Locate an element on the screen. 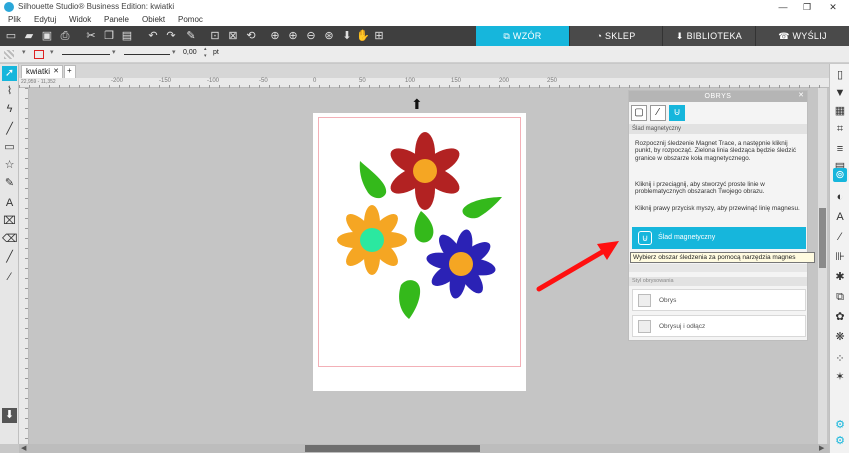 The width and height of the screenshot is (849, 453). horizontal-scroll-thumb is located at coordinates (392, 448).